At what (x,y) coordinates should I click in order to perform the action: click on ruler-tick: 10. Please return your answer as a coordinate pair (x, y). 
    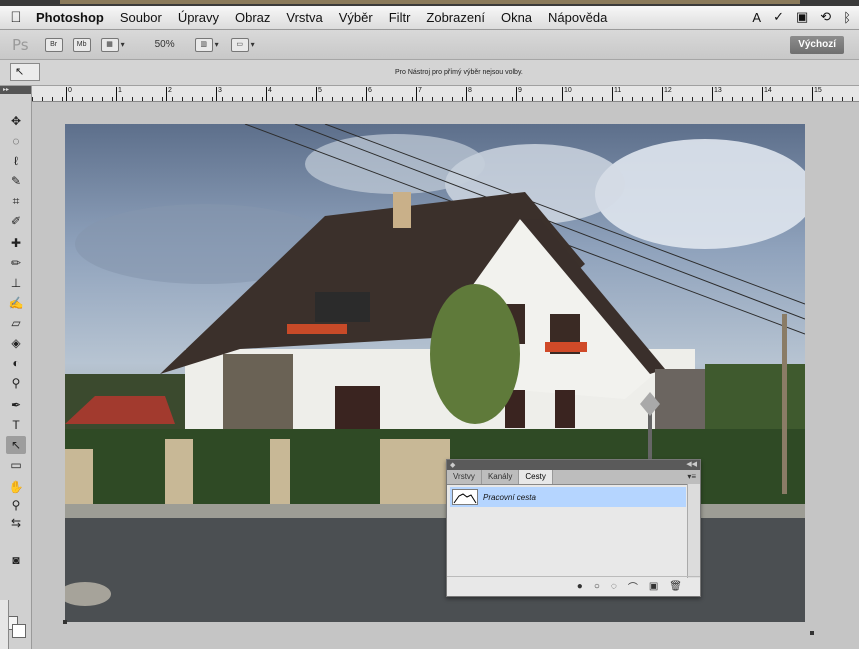
    Looking at the image, I should click on (567, 94).